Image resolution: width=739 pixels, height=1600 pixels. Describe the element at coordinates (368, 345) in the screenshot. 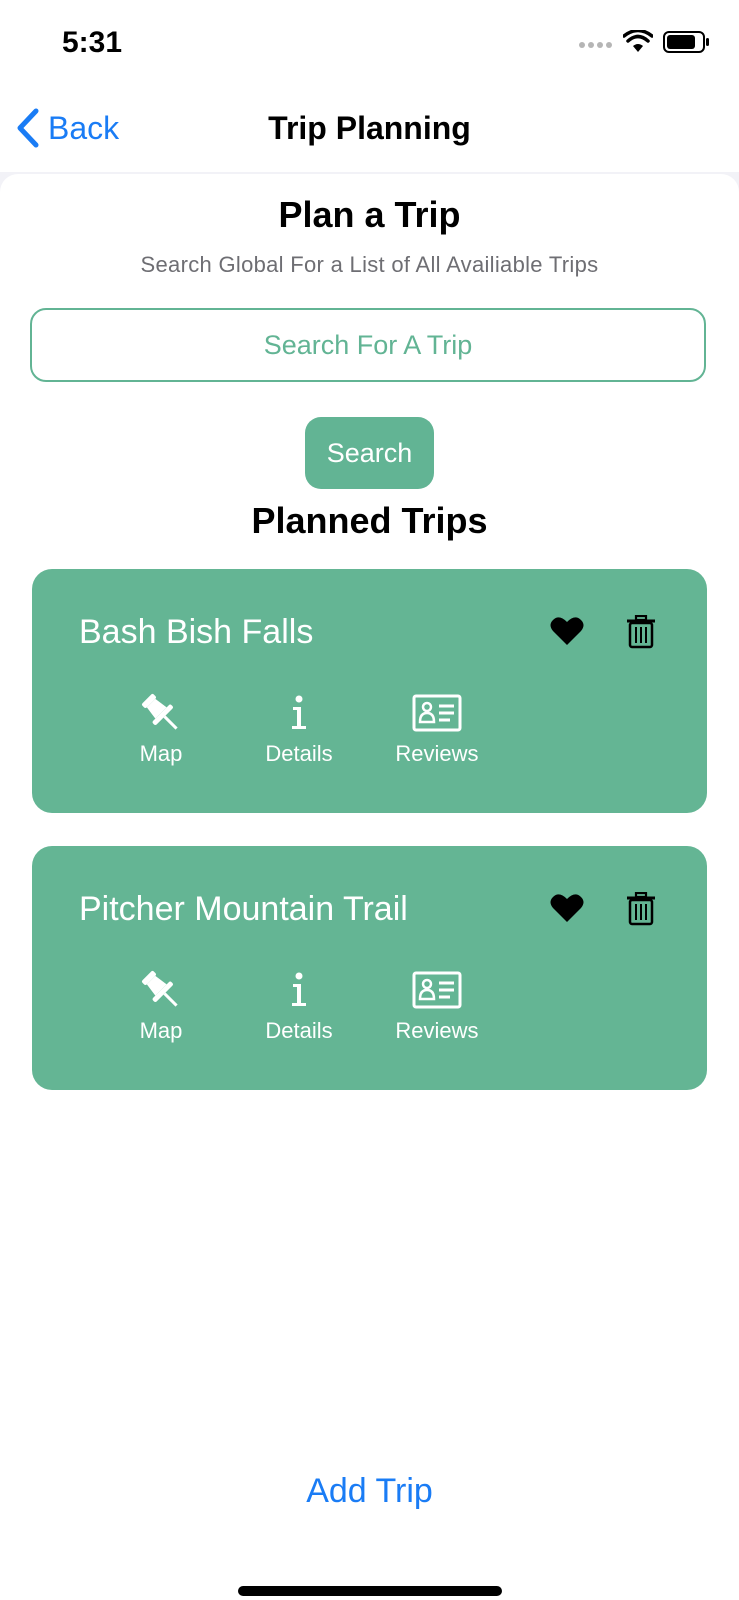

I see `search-trip-input` at that location.